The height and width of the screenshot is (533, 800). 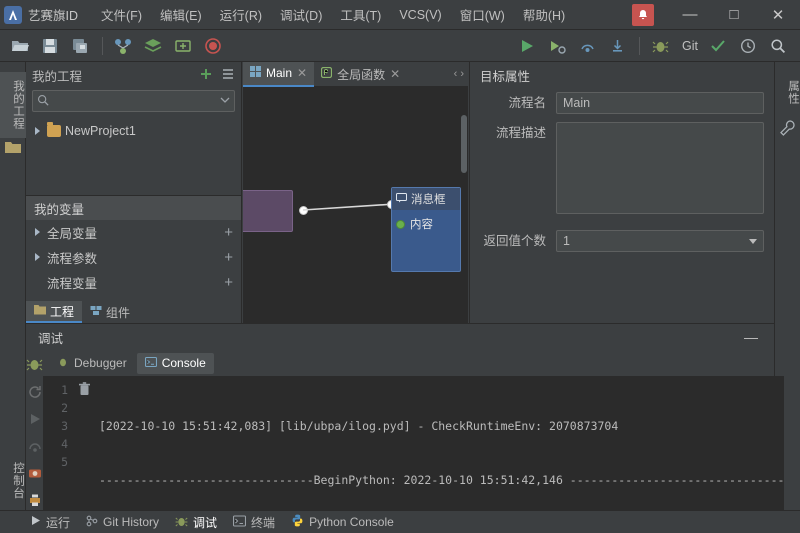 I want to click on menu-file: 文件(F), so click(x=121, y=14).